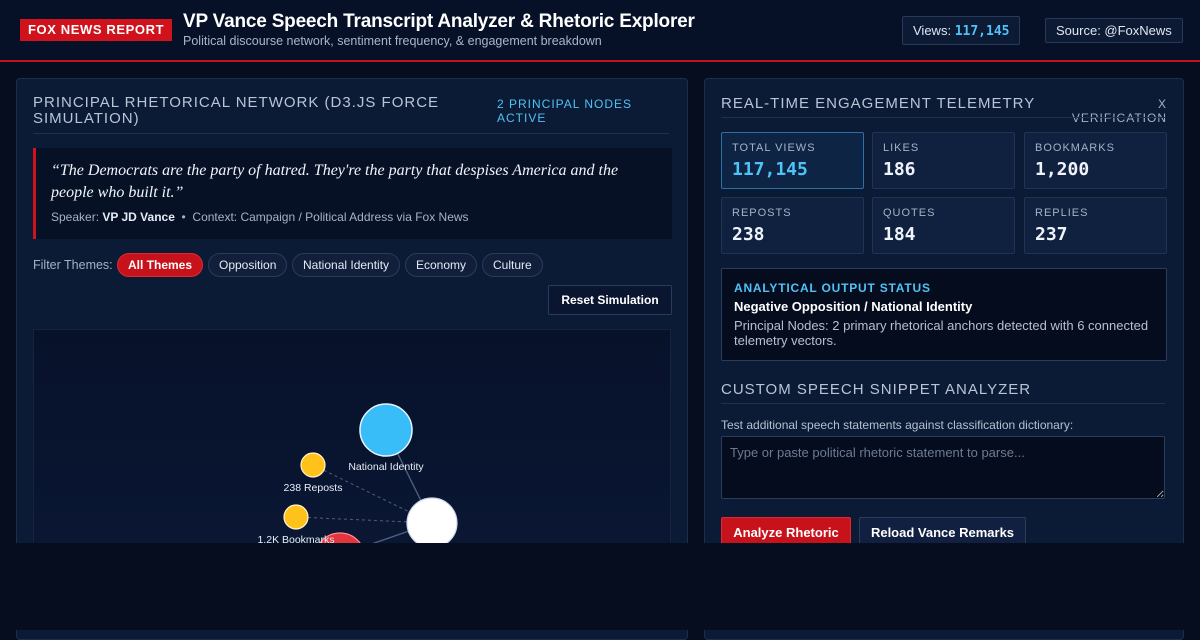 The width and height of the screenshot is (1200, 640). I want to click on filter-chip-culture: Culture, so click(512, 265).